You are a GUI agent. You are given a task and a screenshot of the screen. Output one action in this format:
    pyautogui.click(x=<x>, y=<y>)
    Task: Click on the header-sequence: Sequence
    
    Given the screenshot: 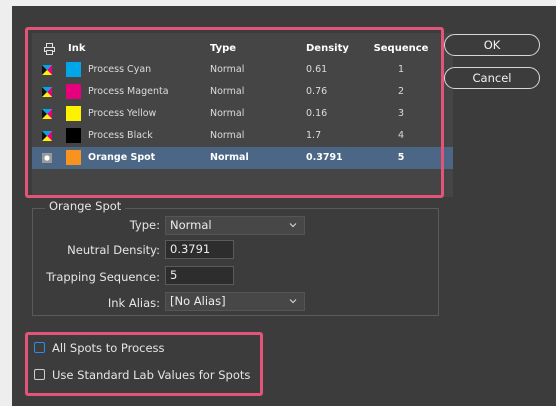 What is the action you would take?
    pyautogui.click(x=401, y=49)
    